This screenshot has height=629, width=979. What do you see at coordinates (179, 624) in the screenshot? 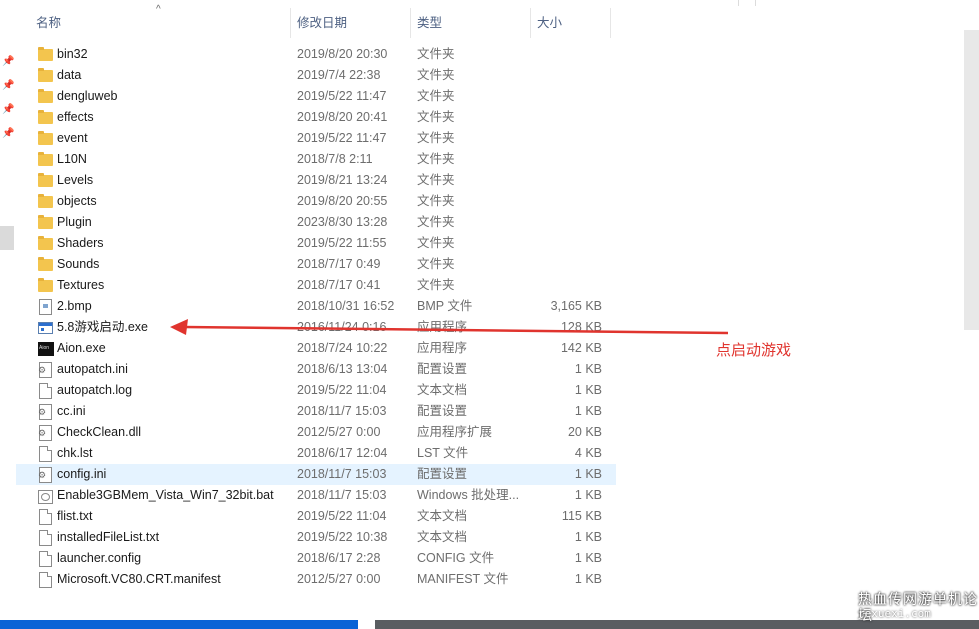
I see `taskbar-blue-strip` at bounding box center [179, 624].